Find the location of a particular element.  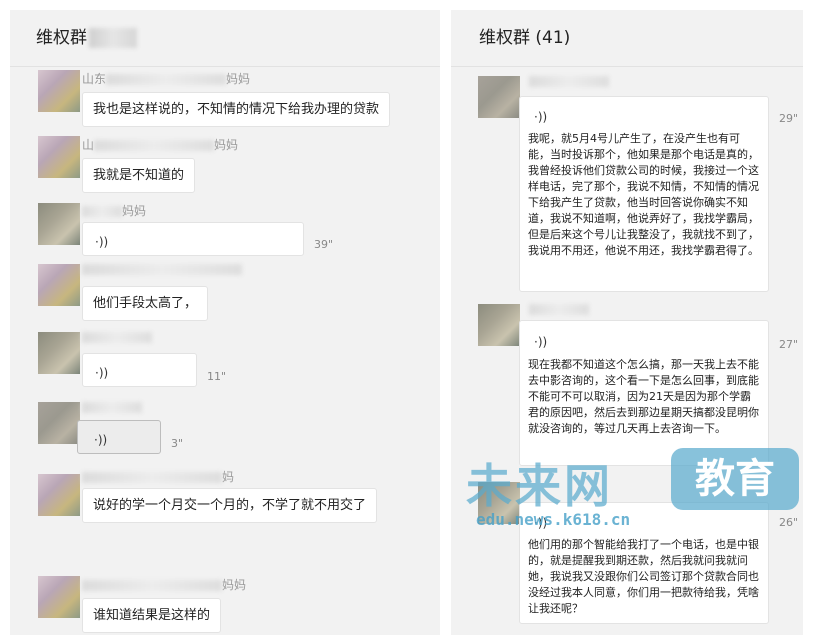

chat-title: 维权群 is located at coordinates (61, 38).